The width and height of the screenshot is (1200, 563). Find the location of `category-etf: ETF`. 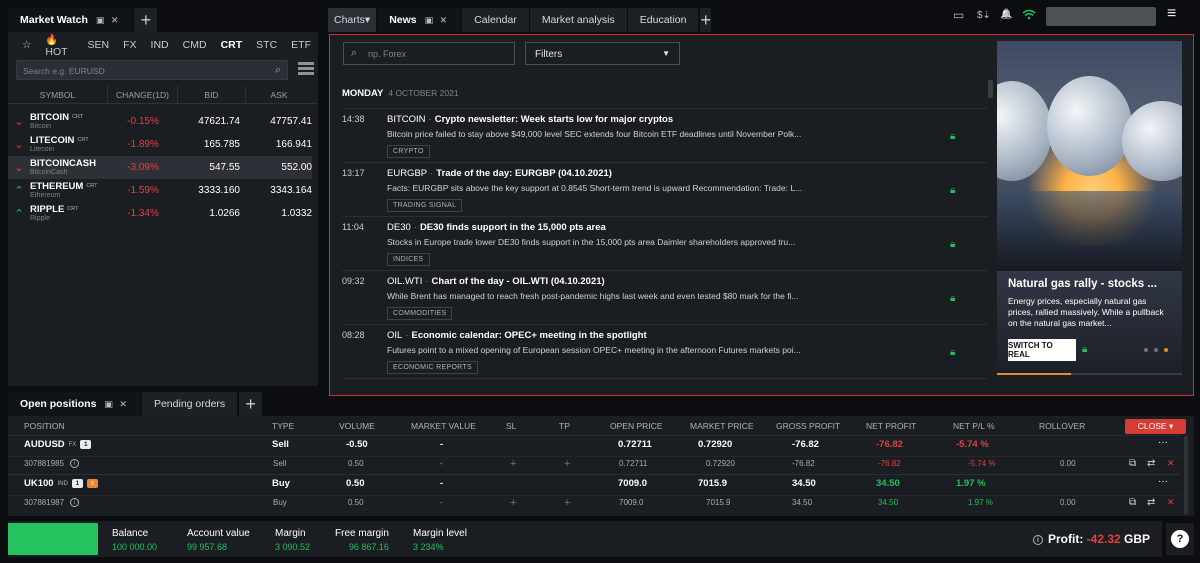

category-etf: ETF is located at coordinates (301, 45).